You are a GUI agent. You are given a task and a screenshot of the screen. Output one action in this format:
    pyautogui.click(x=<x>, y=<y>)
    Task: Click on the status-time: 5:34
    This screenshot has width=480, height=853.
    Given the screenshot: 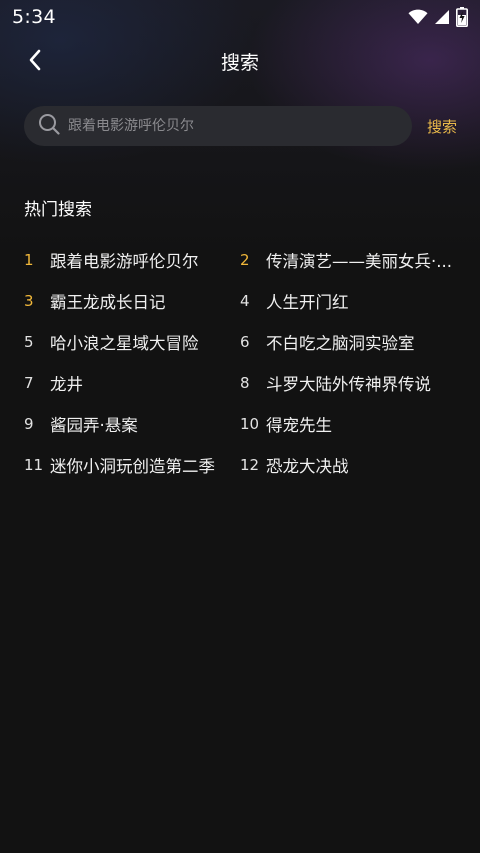 What is the action you would take?
    pyautogui.click(x=34, y=17)
    